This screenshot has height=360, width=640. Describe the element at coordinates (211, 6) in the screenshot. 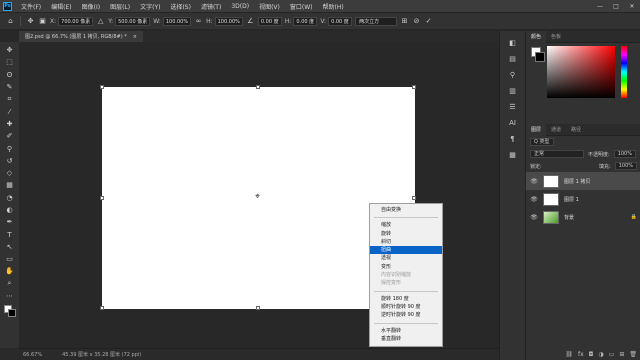

I see `menu-filter: 滤镜(T)` at that location.